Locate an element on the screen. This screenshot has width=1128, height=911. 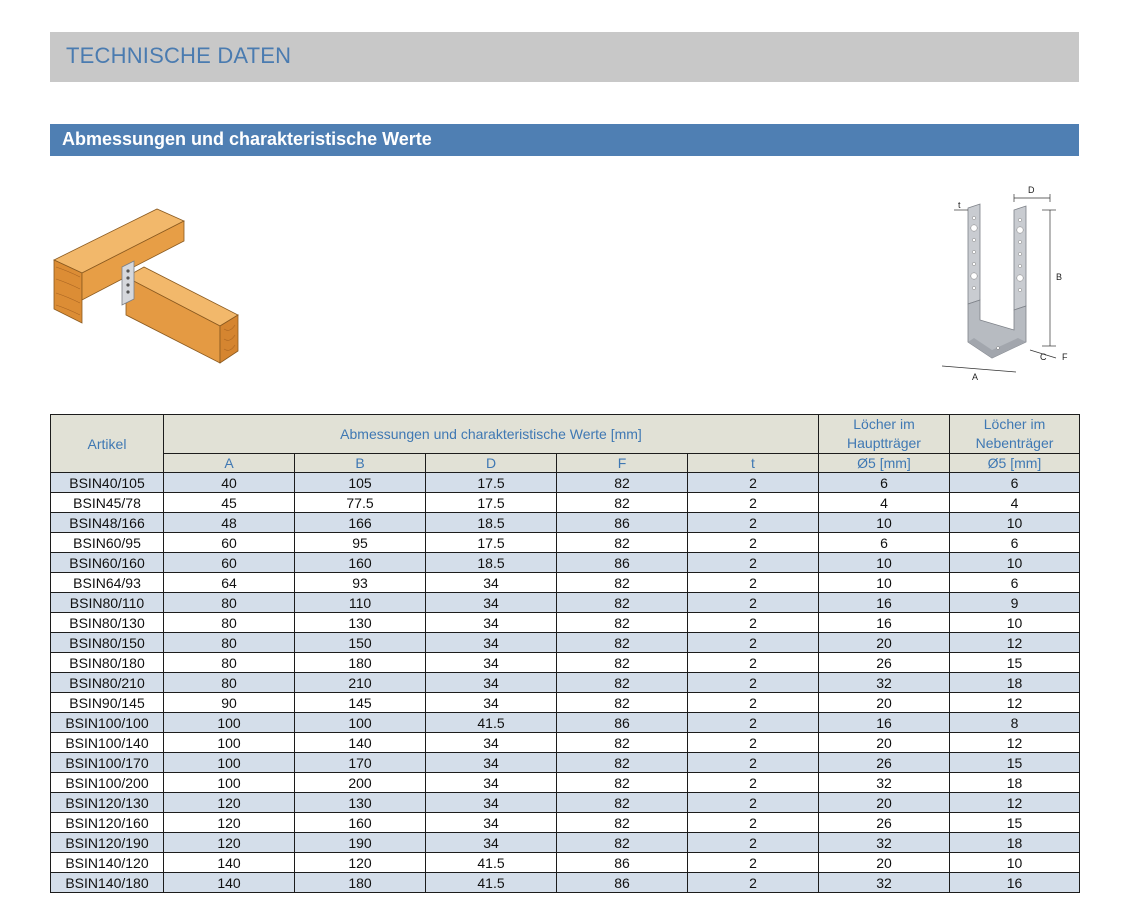
cell-b: 180 is located at coordinates (360, 882).